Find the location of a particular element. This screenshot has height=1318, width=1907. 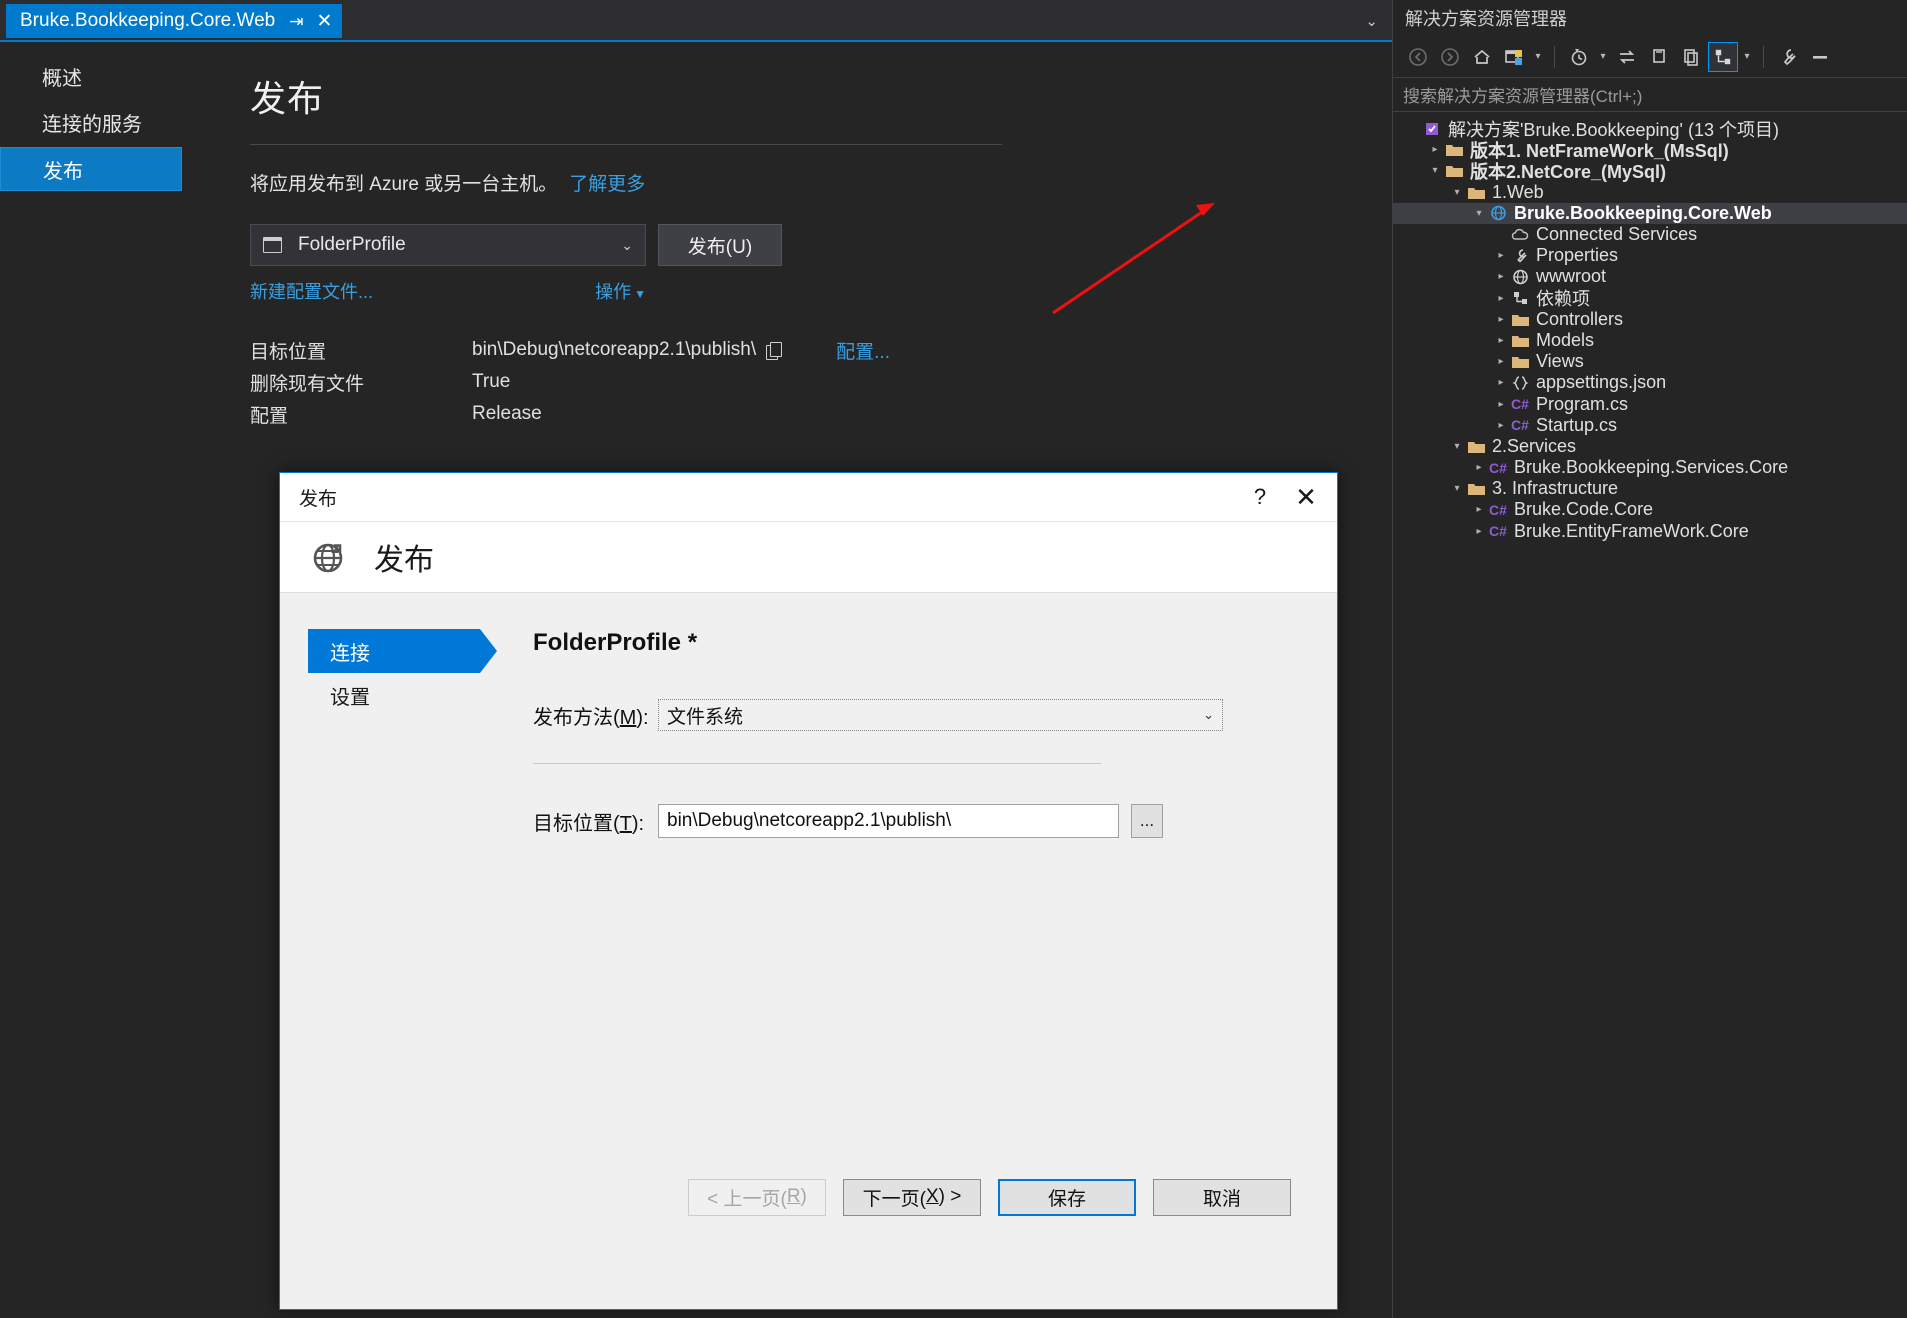

tree-item-wwwroot: ▸ wwwroot is located at coordinates (1650, 276).